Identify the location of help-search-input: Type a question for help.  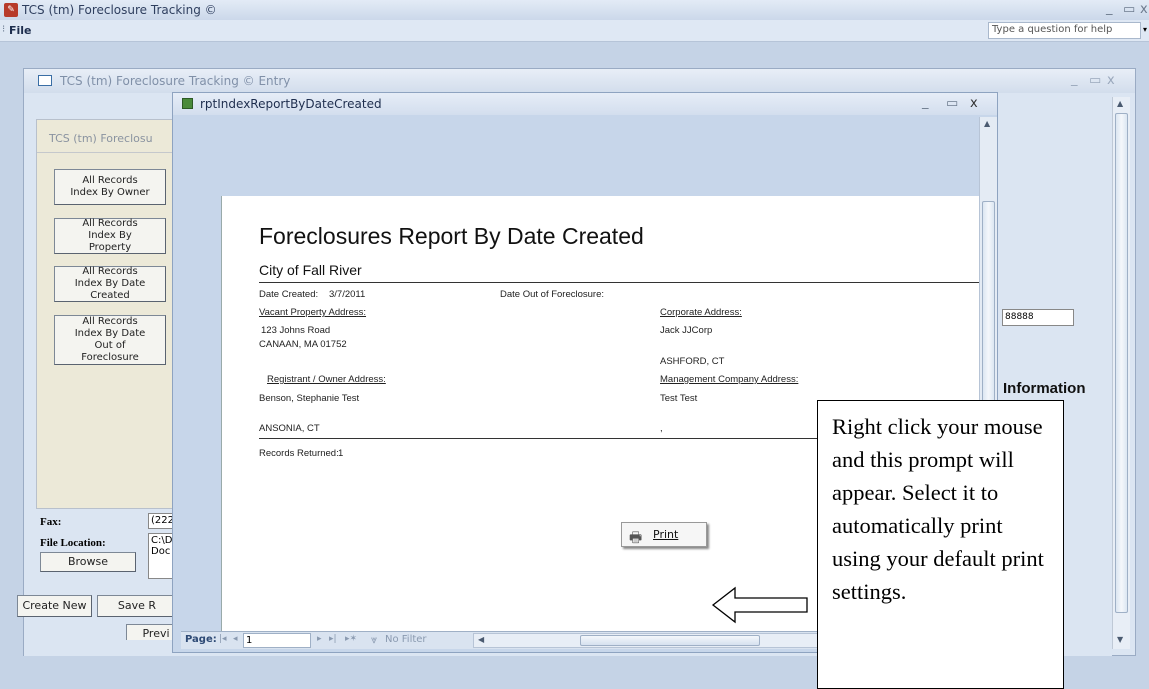
(1064, 30).